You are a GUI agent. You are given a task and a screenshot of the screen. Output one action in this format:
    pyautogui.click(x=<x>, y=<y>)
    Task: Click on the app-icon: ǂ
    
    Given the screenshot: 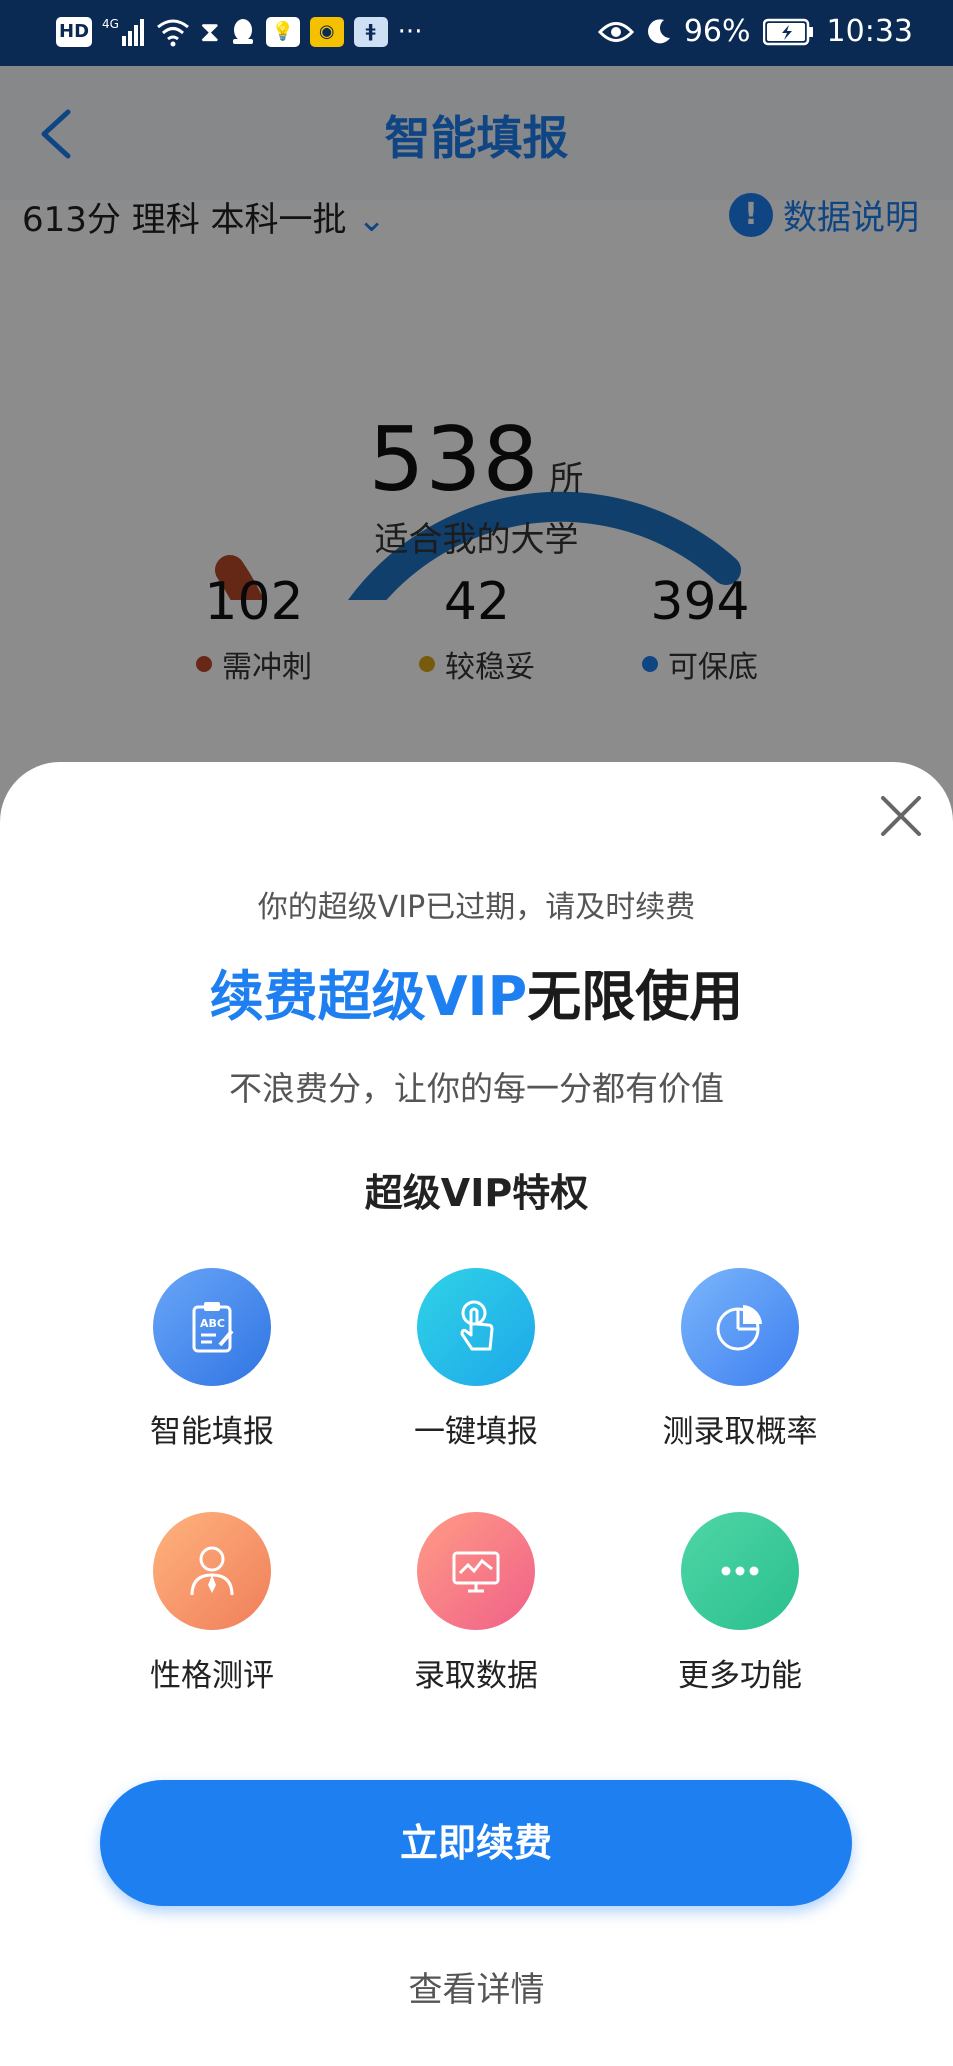 What is the action you would take?
    pyautogui.click(x=370, y=32)
    